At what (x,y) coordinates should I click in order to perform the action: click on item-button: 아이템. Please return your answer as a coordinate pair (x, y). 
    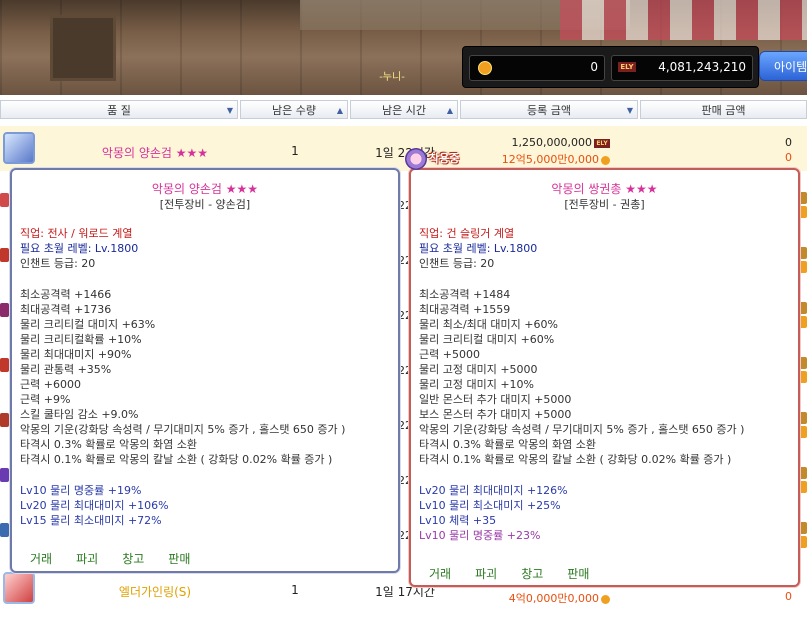
    Looking at the image, I should click on (783, 66).